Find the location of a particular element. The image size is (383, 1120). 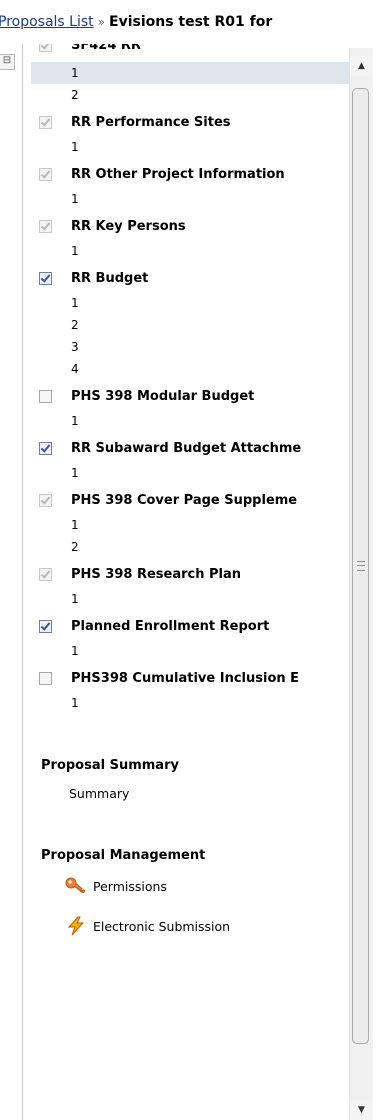

form-row-phs398-cumulative-inclusion: PHS398 Cumulative Inclusion E is located at coordinates (186, 678).